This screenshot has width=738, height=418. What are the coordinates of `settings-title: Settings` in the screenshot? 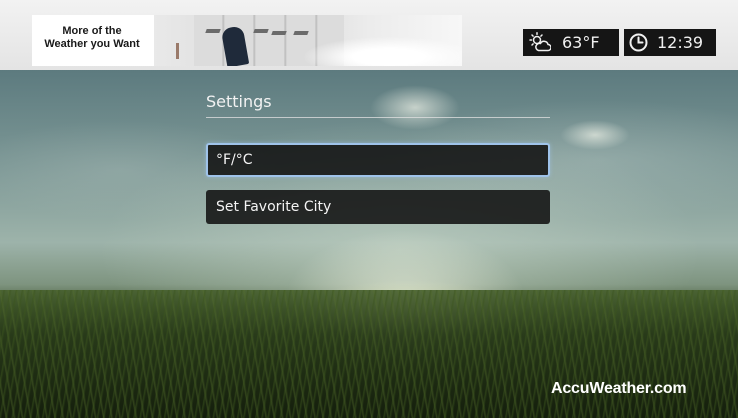 It's located at (239, 101).